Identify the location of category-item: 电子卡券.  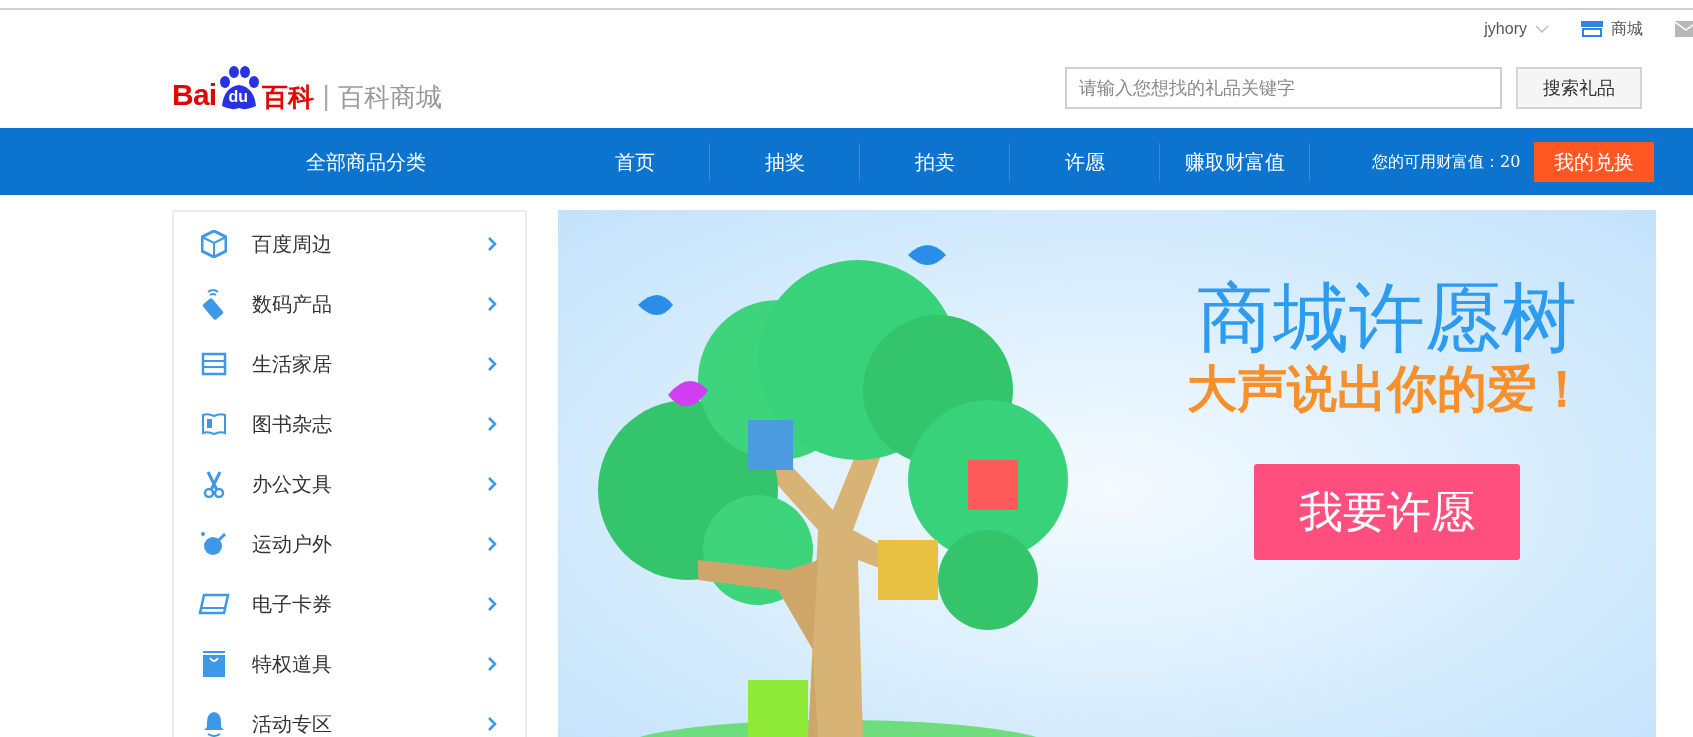
(292, 604).